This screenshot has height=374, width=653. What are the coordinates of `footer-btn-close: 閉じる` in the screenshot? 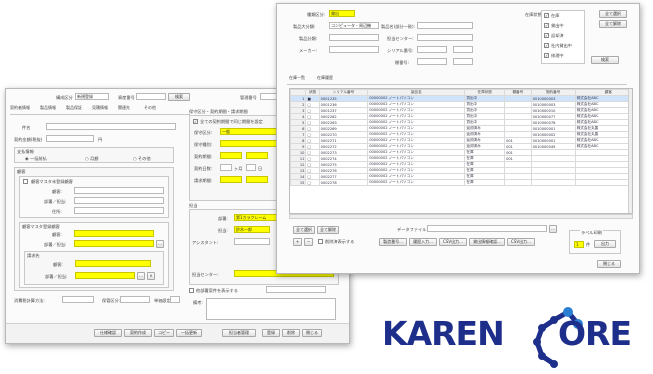 It's located at (312, 333).